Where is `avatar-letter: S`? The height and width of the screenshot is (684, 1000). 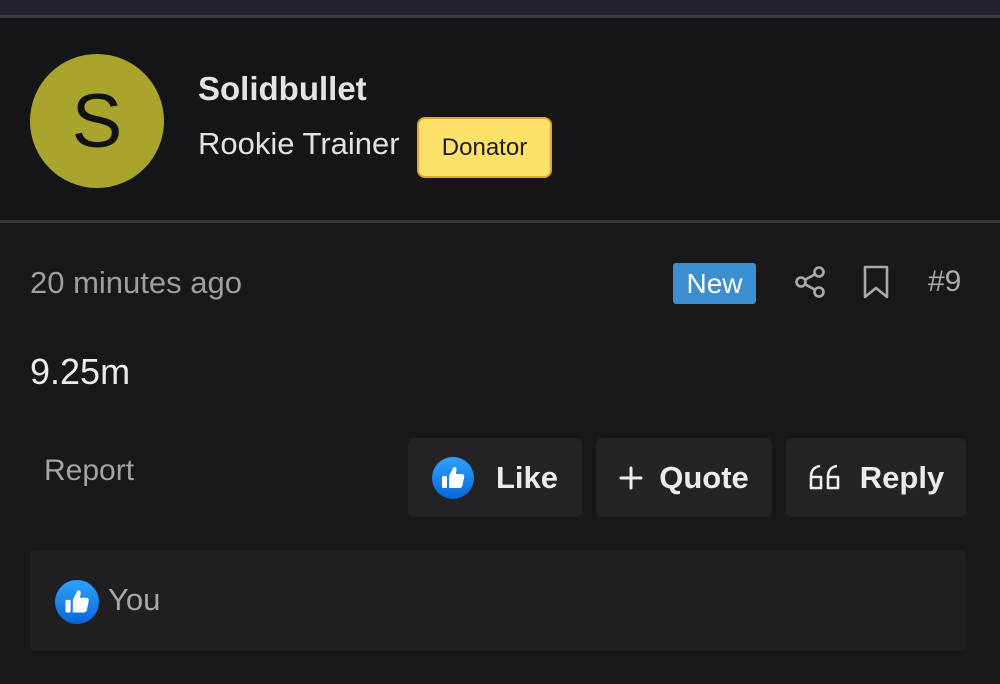
avatar-letter: S is located at coordinates (97, 121).